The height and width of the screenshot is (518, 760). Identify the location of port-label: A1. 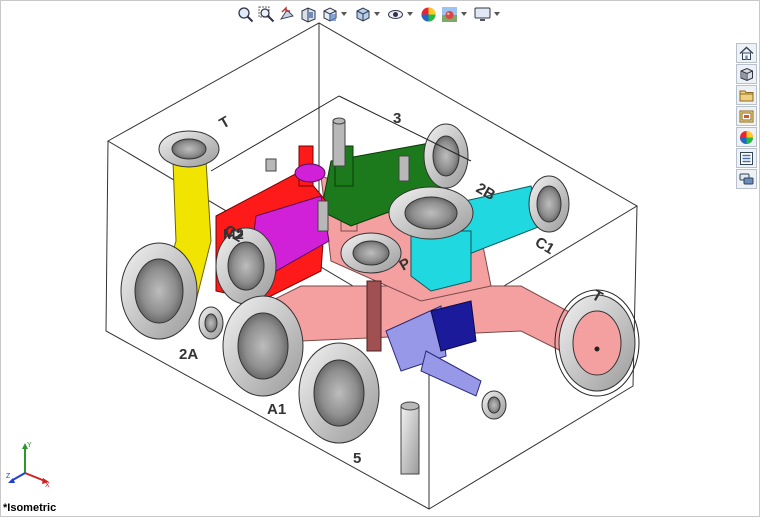
(276, 409).